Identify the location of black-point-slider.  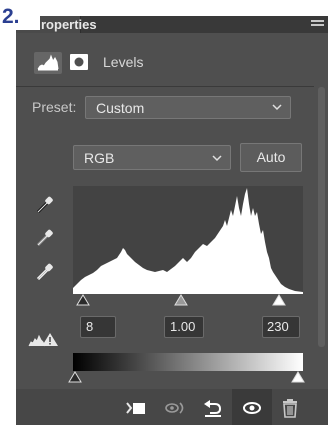
(83, 300).